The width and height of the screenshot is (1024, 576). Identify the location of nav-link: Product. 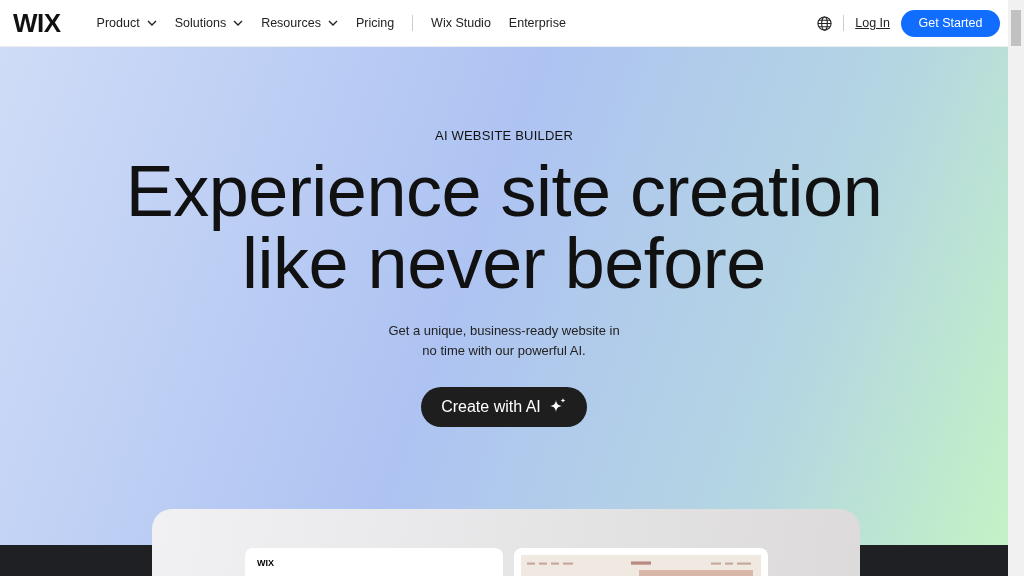
(126, 23).